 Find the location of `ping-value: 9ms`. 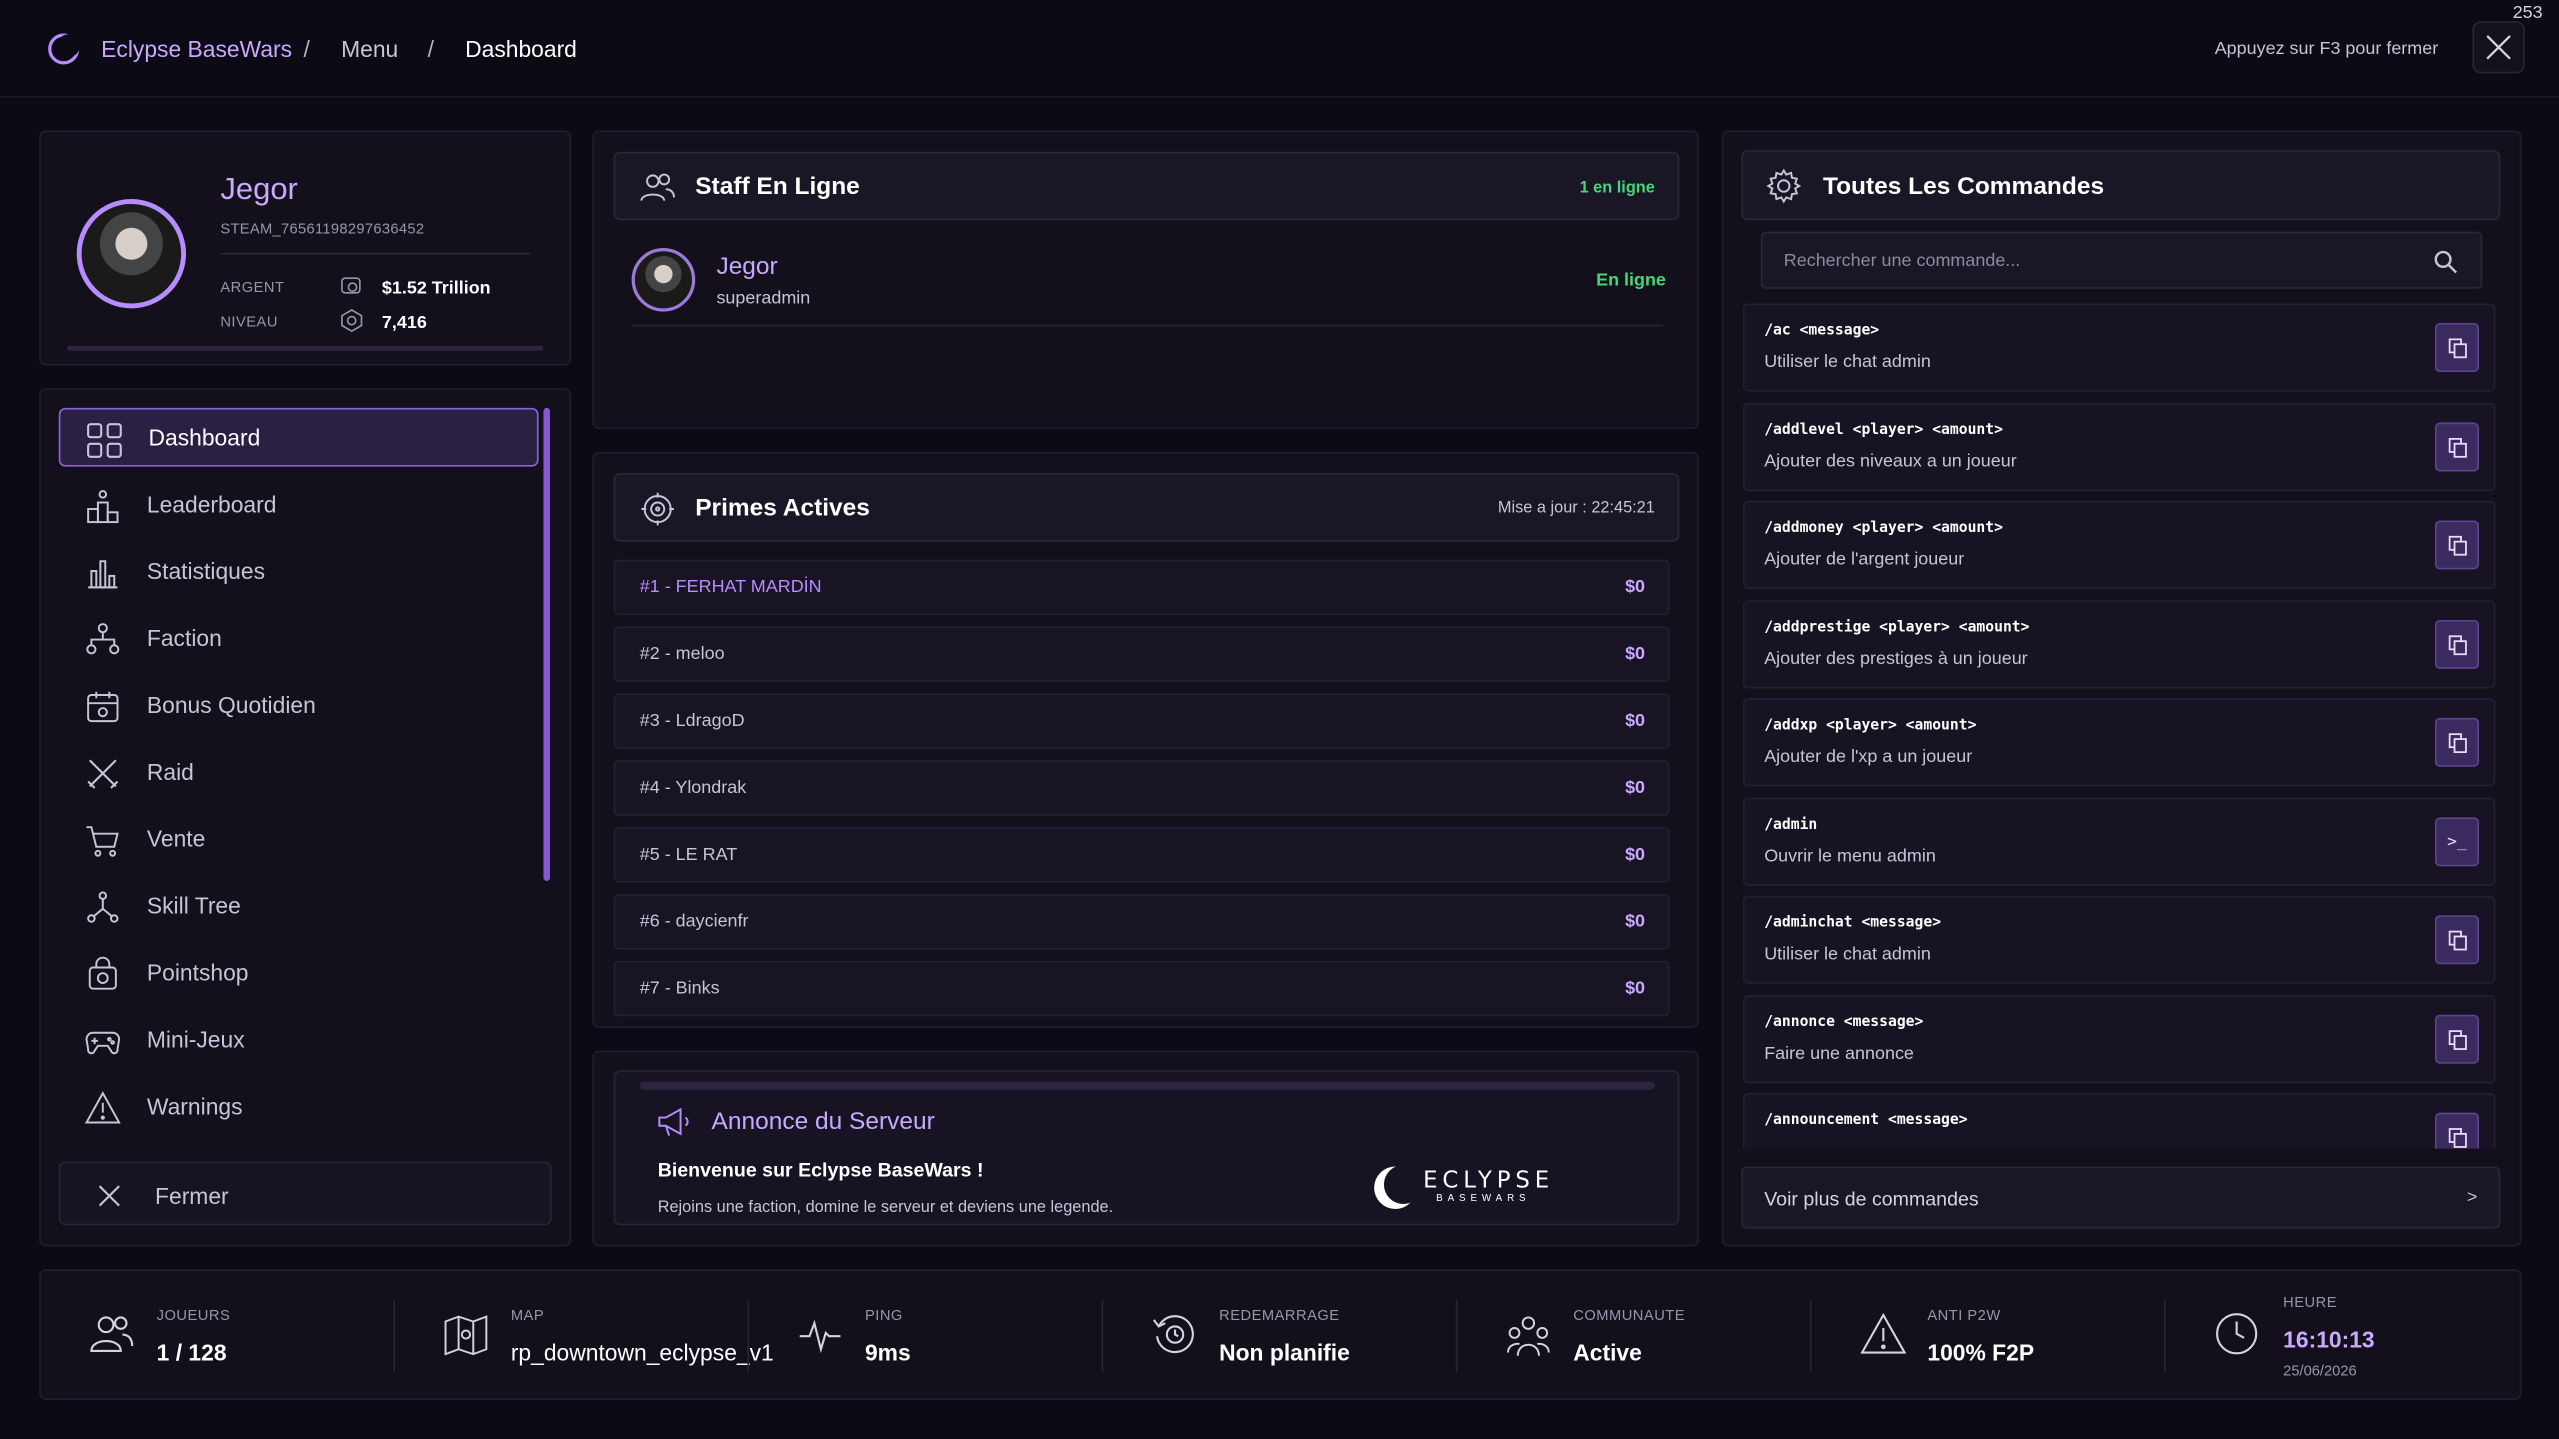

ping-value: 9ms is located at coordinates (887, 1352).